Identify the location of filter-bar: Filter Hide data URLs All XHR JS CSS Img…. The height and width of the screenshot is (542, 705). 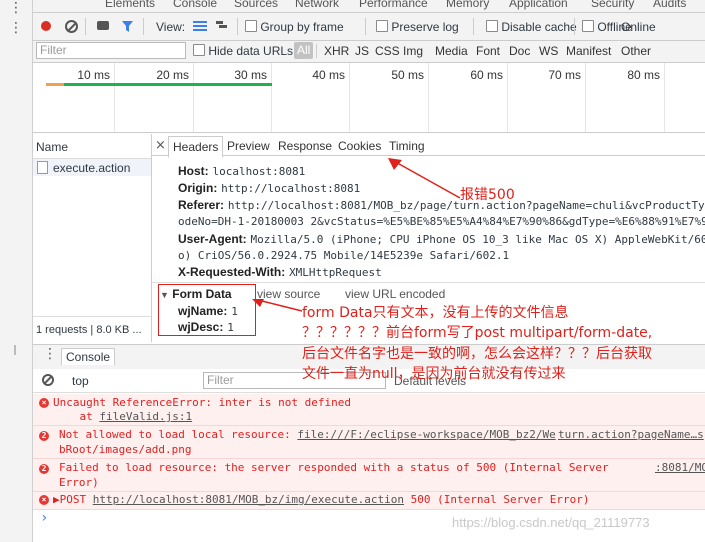
(369, 52).